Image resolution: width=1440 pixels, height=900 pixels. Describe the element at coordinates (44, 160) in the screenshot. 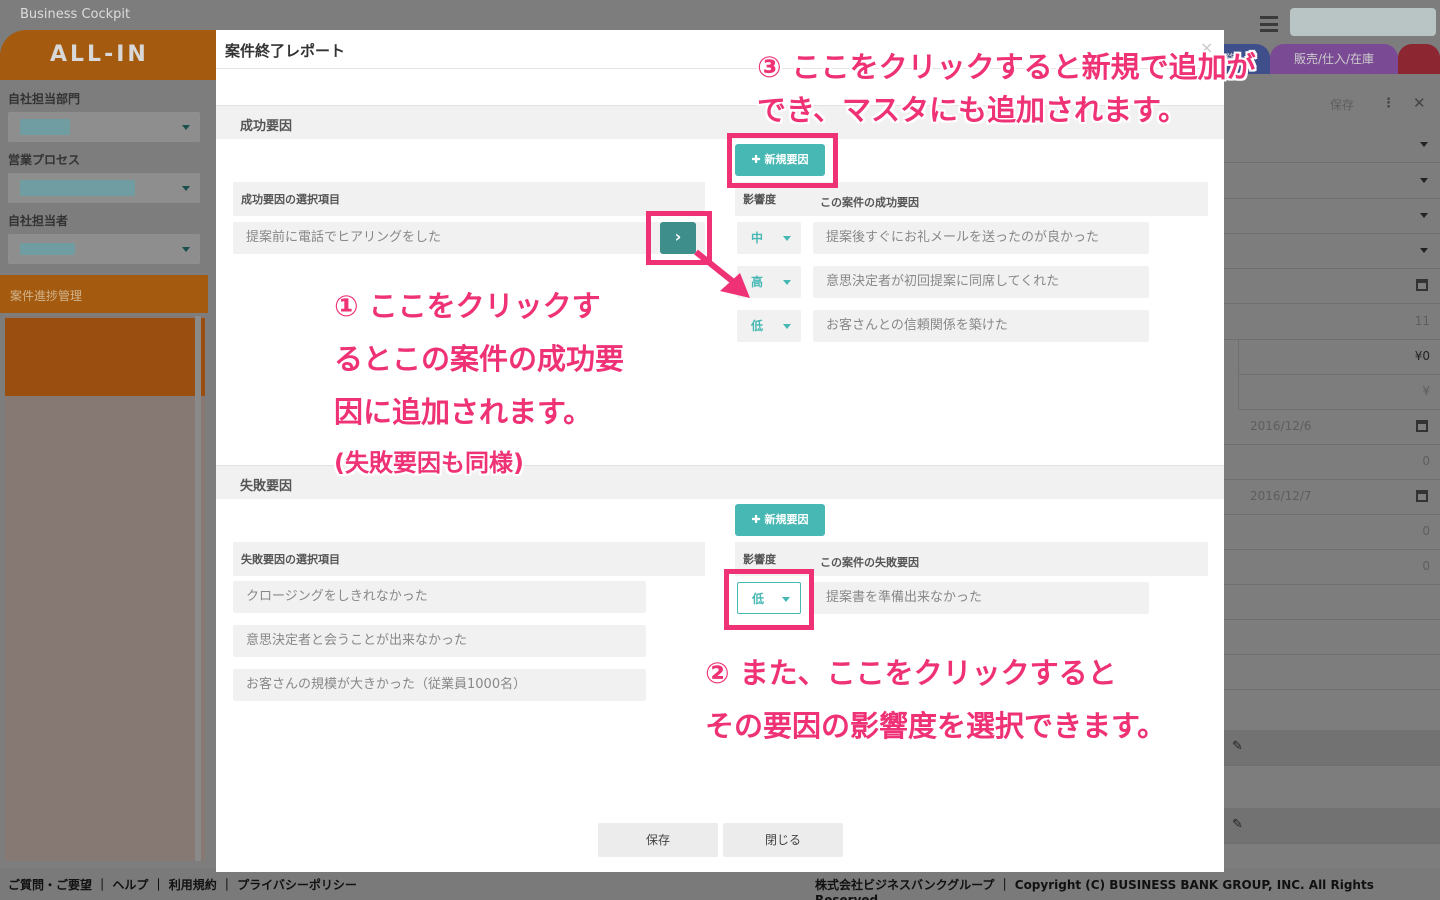

I see `process-label: 営業プロセス` at that location.